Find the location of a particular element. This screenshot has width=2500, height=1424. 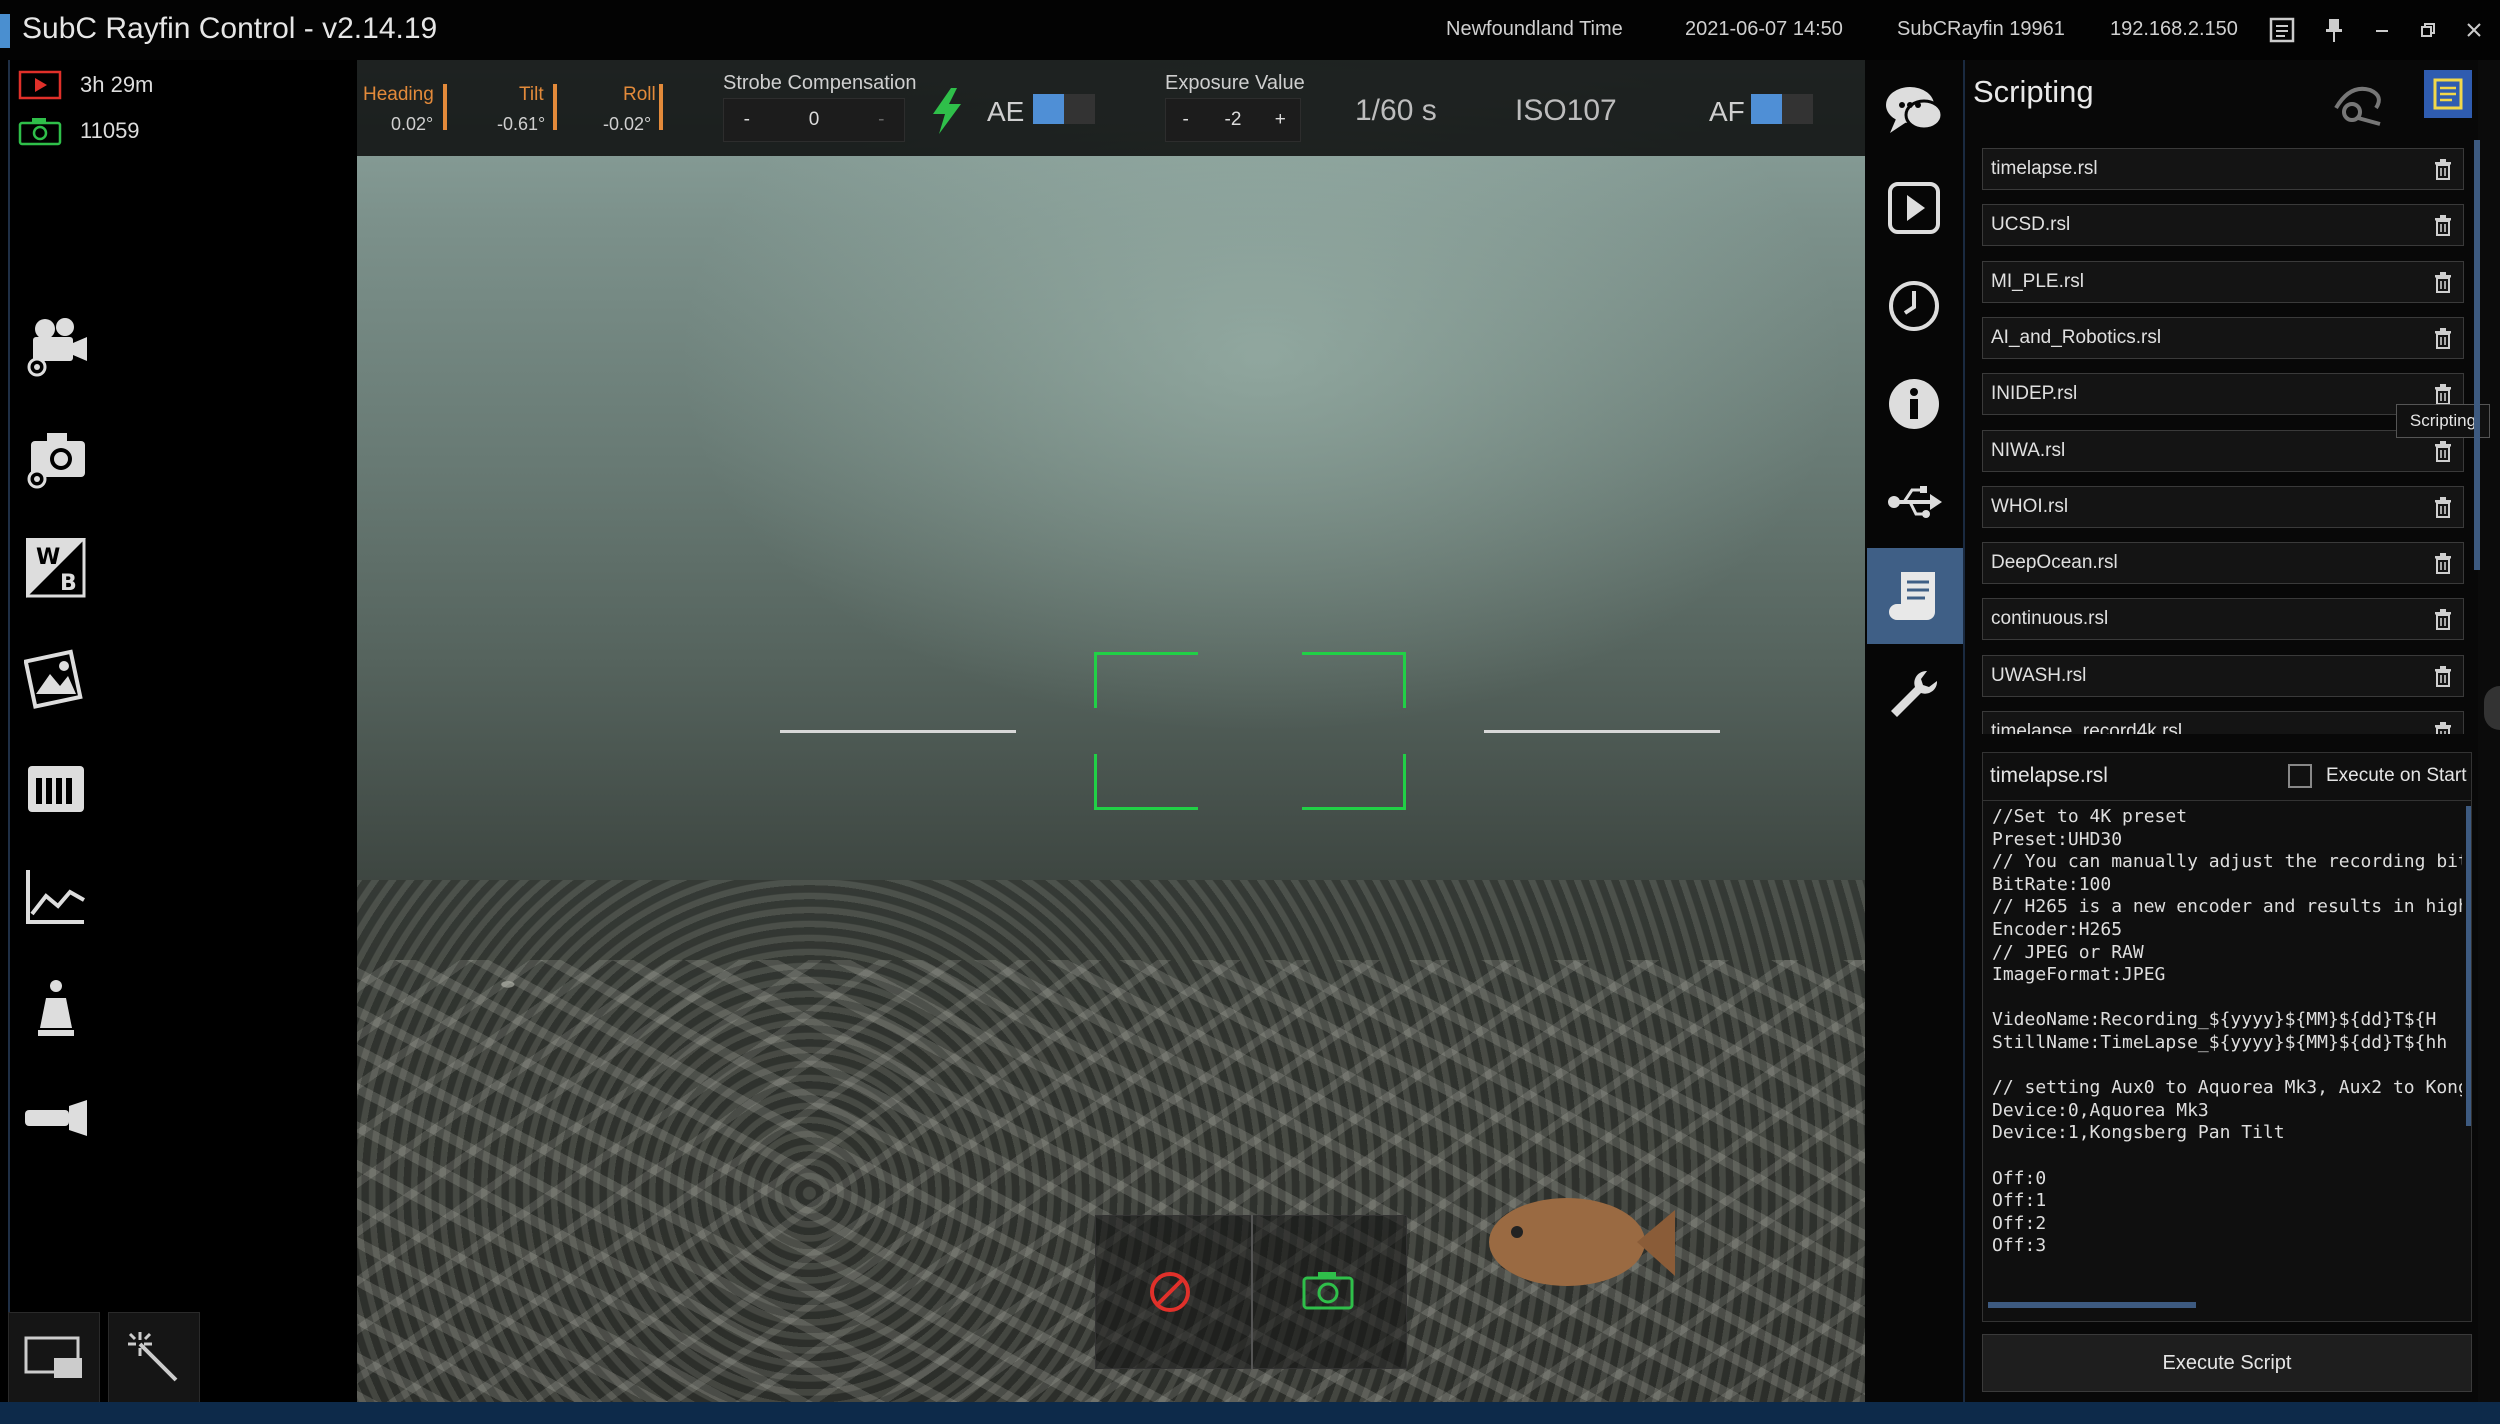

close-icon is located at coordinates (2474, 30).